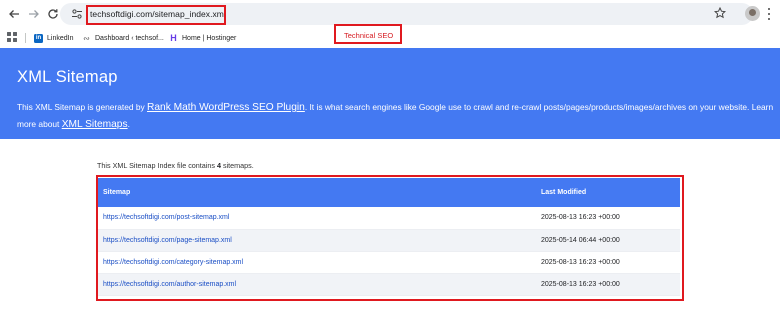  Describe the element at coordinates (769, 14) in the screenshot. I see `browser-menu-icon` at that location.